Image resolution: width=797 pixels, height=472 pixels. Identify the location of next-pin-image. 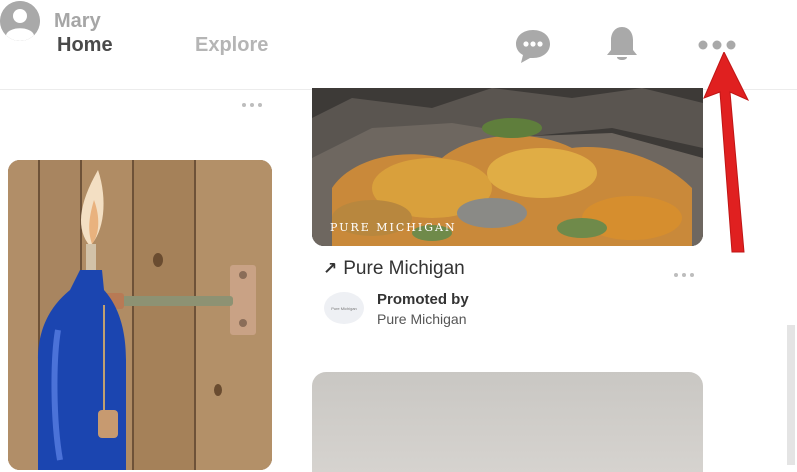
(507, 422).